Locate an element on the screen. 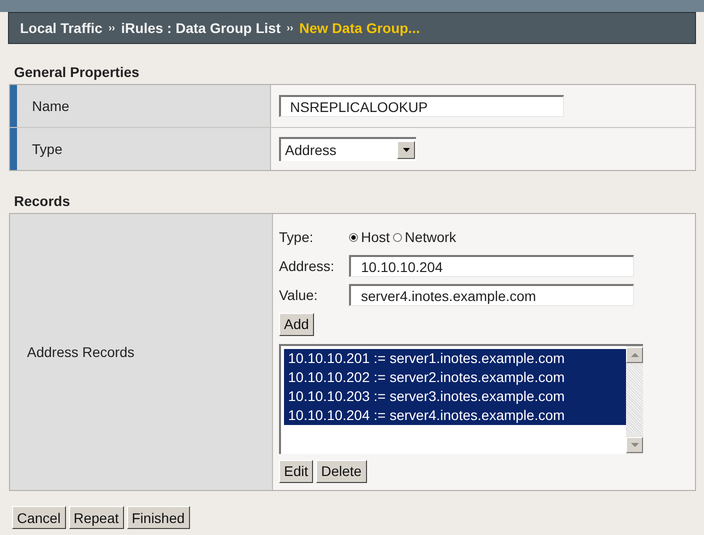 The width and height of the screenshot is (704, 535). dropdown-arrow-icon is located at coordinates (406, 150).